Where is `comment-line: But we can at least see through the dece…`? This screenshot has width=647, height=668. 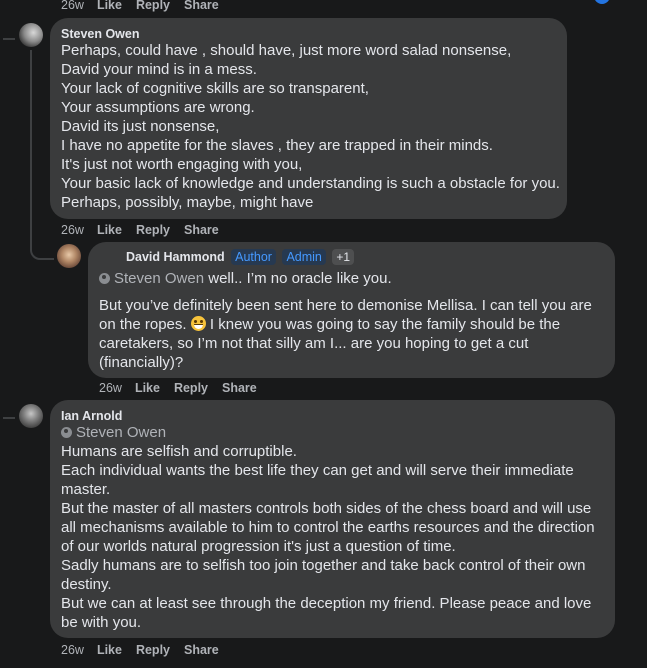 comment-line: But we can at least see through the dece… is located at coordinates (326, 603).